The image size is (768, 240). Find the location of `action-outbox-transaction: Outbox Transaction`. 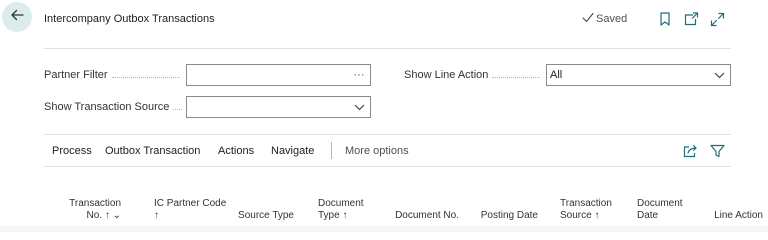

action-outbox-transaction: Outbox Transaction is located at coordinates (152, 151).